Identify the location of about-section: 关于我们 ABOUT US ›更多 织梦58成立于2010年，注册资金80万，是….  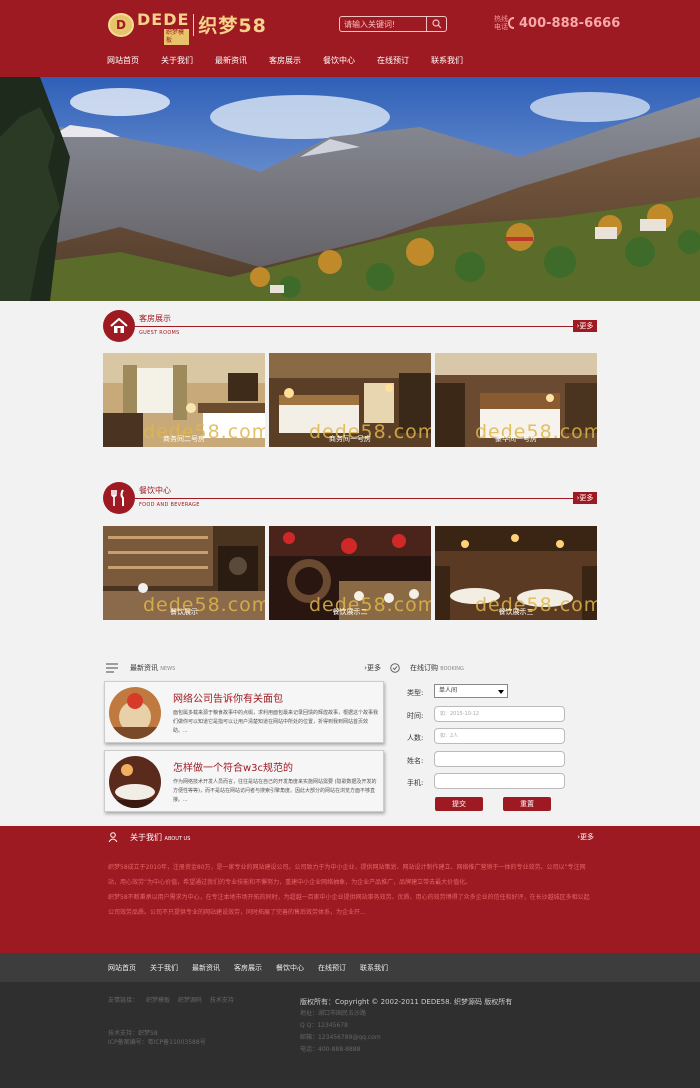
(350, 889).